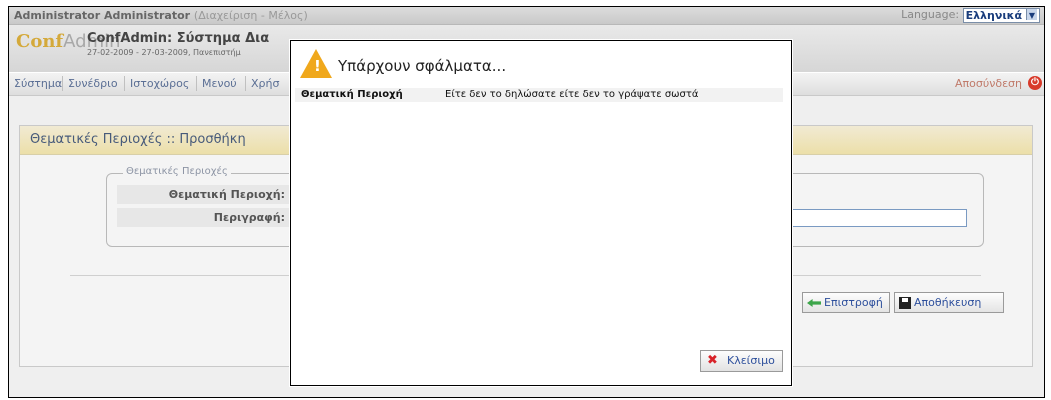  I want to click on error-field: Θεματική Περιοχή, so click(352, 94).